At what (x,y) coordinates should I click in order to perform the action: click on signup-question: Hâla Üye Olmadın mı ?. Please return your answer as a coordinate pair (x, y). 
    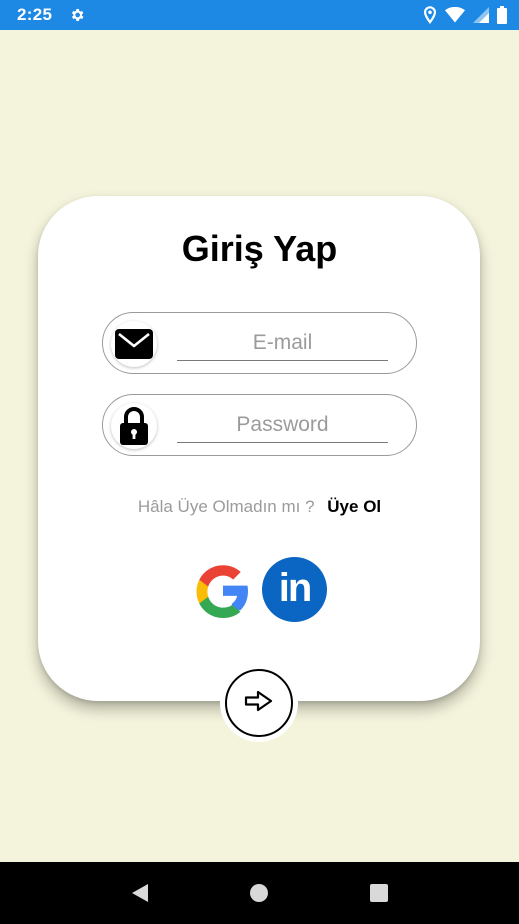
    Looking at the image, I should click on (226, 506).